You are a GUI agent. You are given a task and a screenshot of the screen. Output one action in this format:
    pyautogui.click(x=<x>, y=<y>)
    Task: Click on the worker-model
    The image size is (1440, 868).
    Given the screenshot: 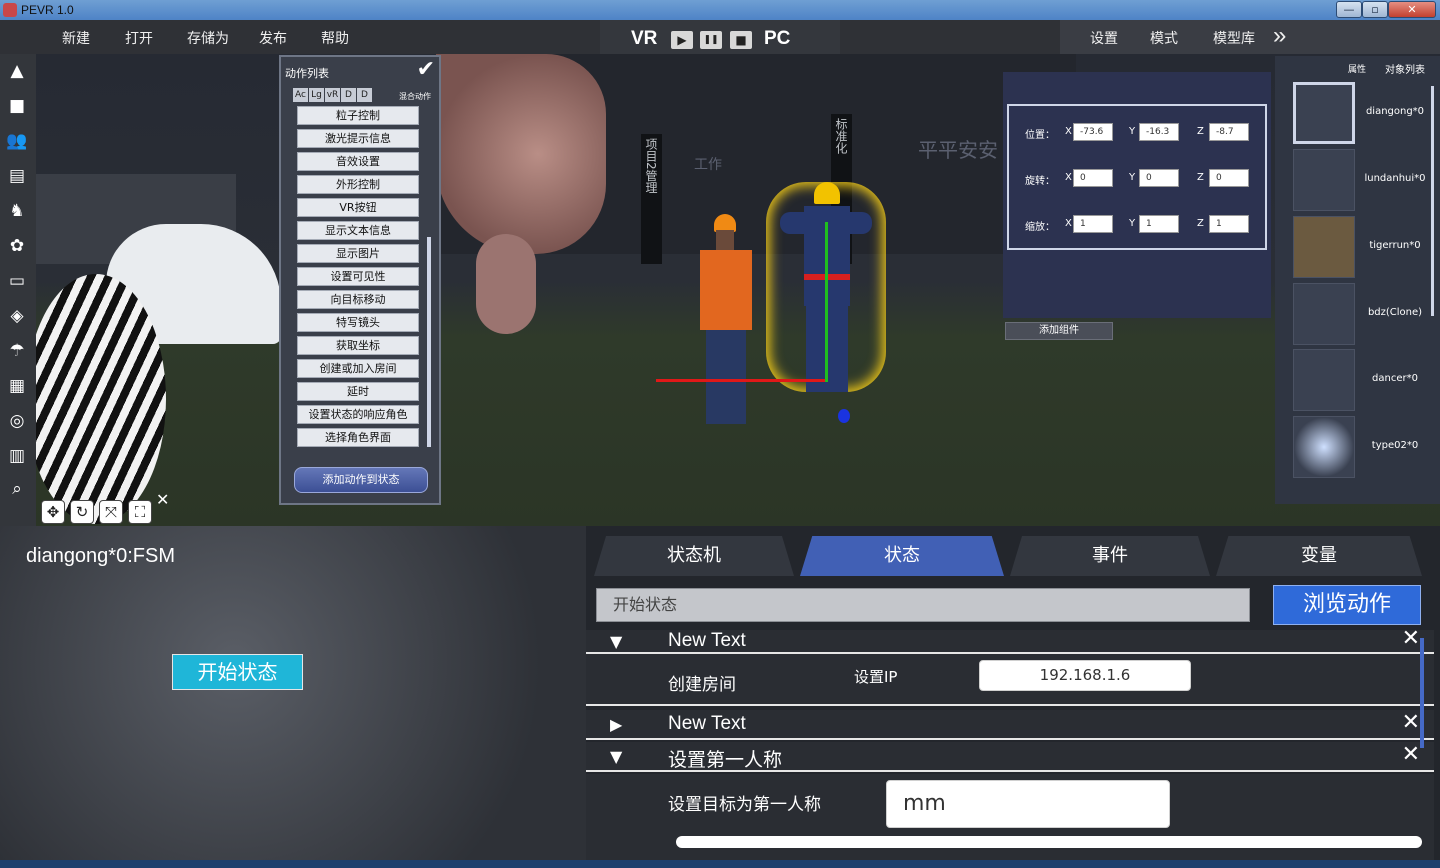 What is the action you would take?
    pyautogui.click(x=726, y=319)
    